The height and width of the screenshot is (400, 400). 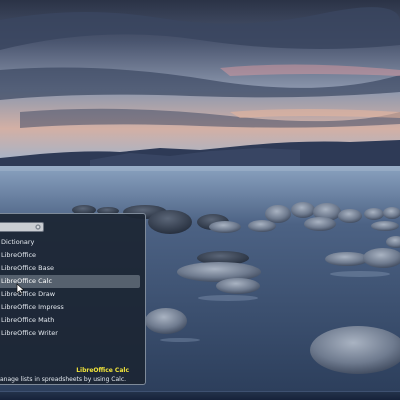 What do you see at coordinates (20, 289) in the screenshot?
I see `mouse-pointer-icon` at bounding box center [20, 289].